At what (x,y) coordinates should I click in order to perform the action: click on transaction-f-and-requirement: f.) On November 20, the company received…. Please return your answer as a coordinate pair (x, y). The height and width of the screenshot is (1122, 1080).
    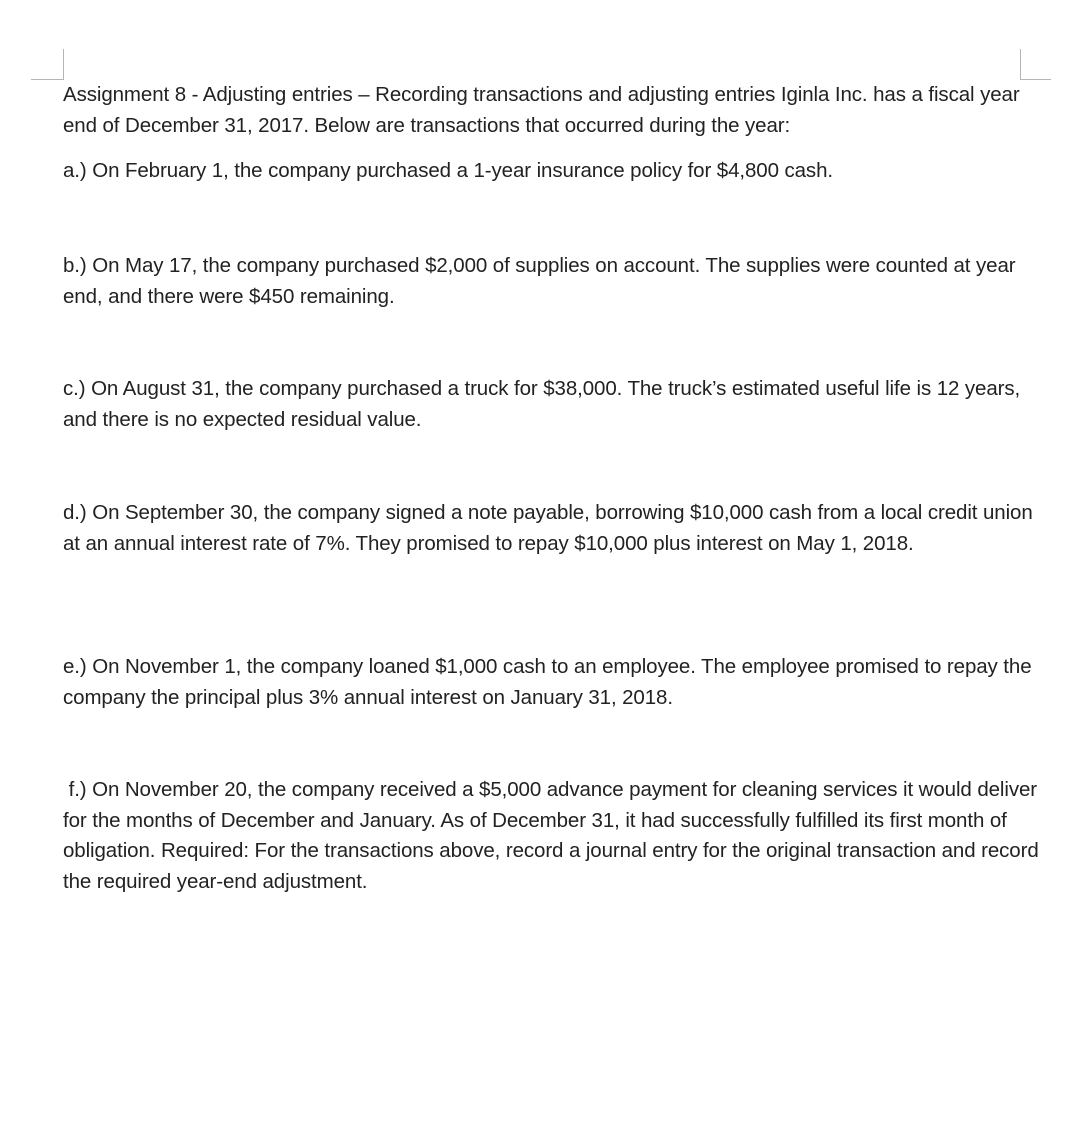
    Looking at the image, I should click on (551, 835).